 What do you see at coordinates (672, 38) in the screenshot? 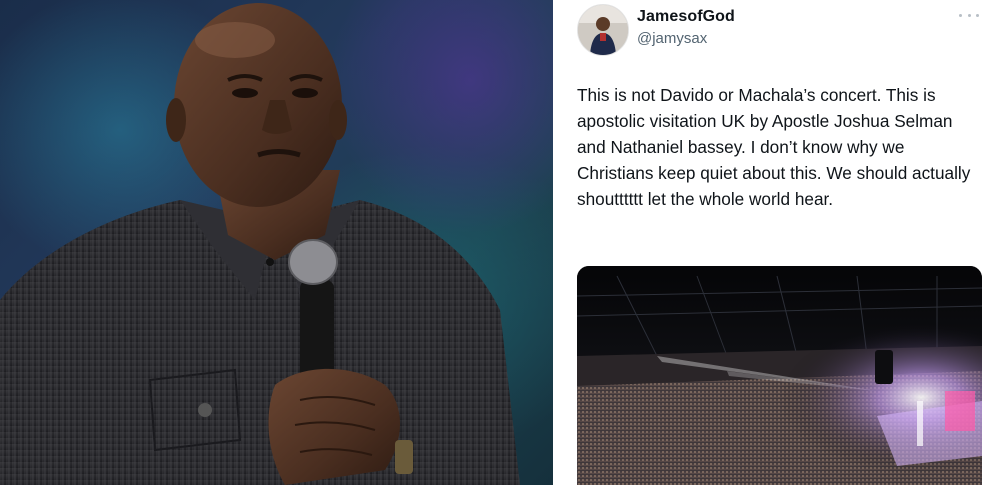
I see `user-handle: @jamysax` at bounding box center [672, 38].